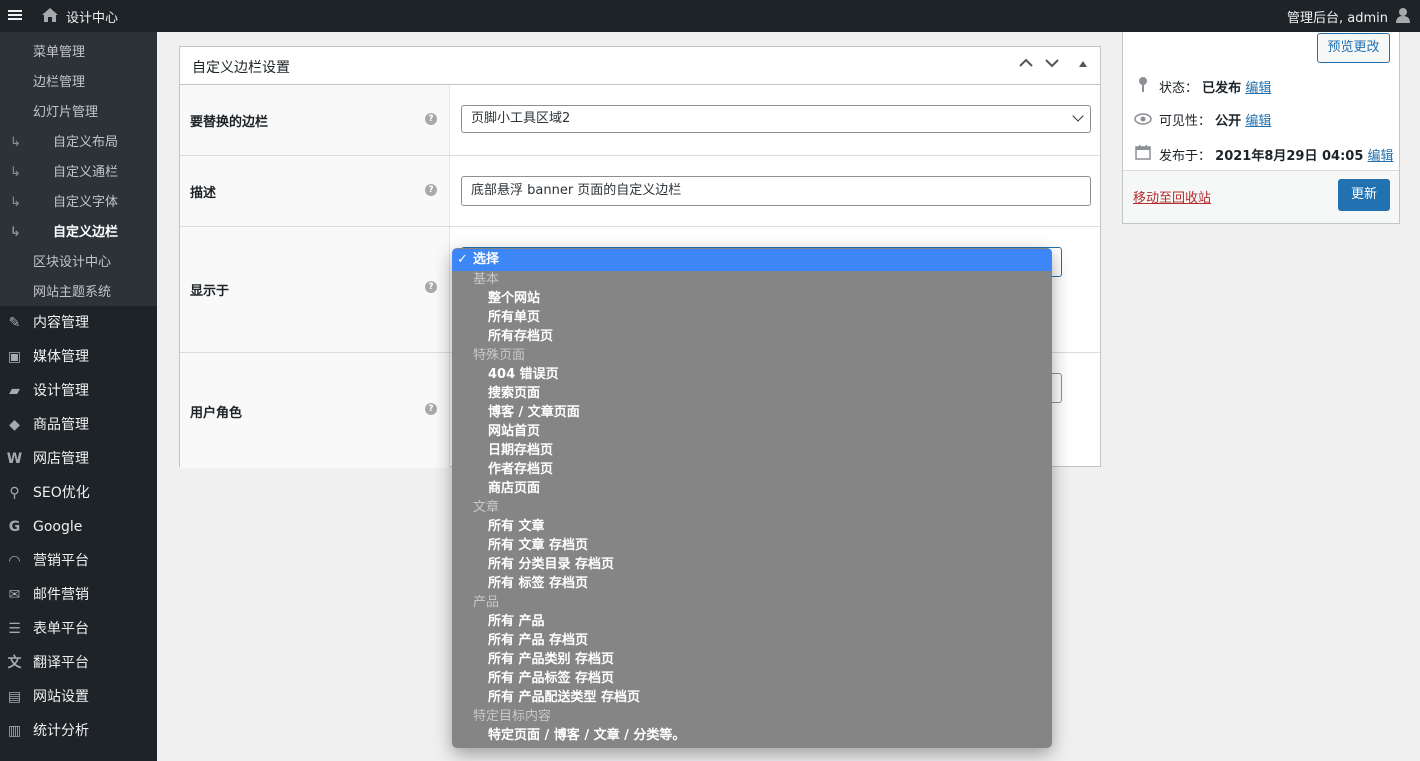 This screenshot has width=1420, height=761. Describe the element at coordinates (499, 355) in the screenshot. I see `dropdown-group-label: 特殊页面` at that location.